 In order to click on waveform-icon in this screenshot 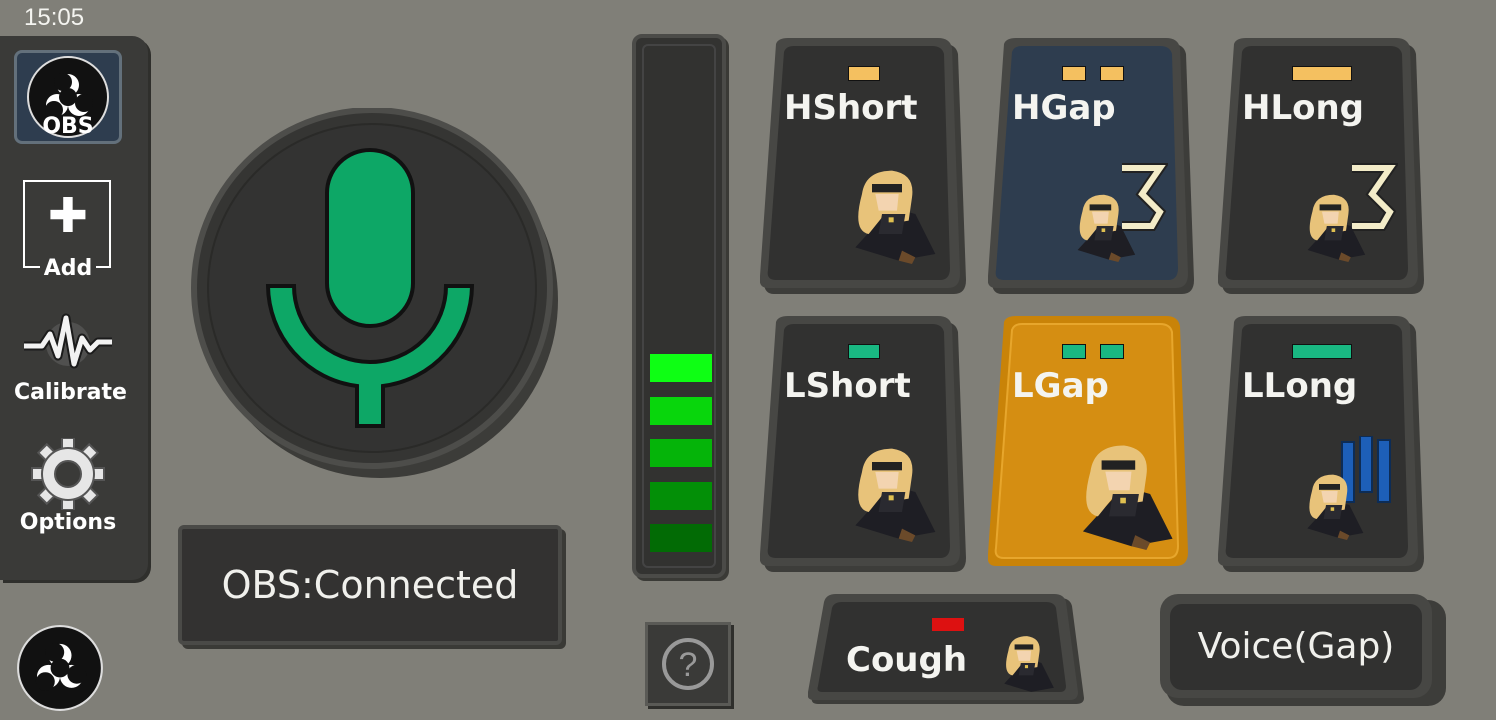, I will do `click(68, 341)`.